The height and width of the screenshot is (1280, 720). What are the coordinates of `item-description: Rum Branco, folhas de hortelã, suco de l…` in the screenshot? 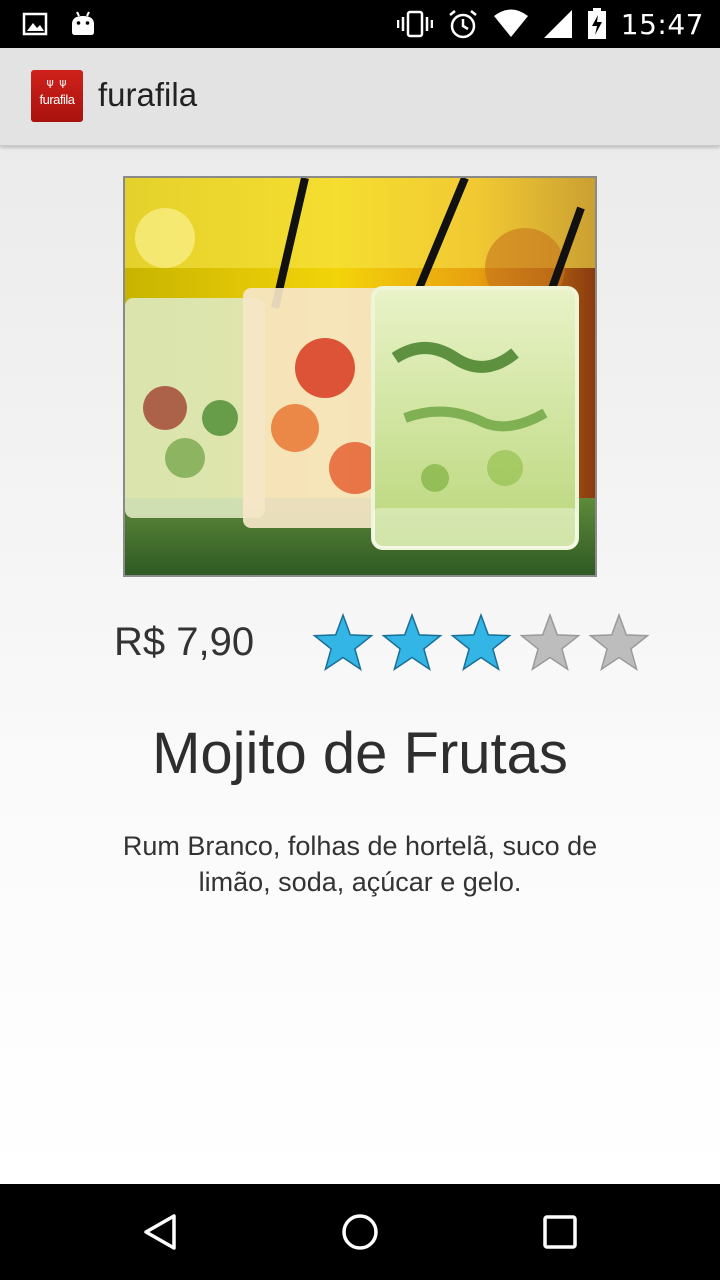 It's located at (360, 864).